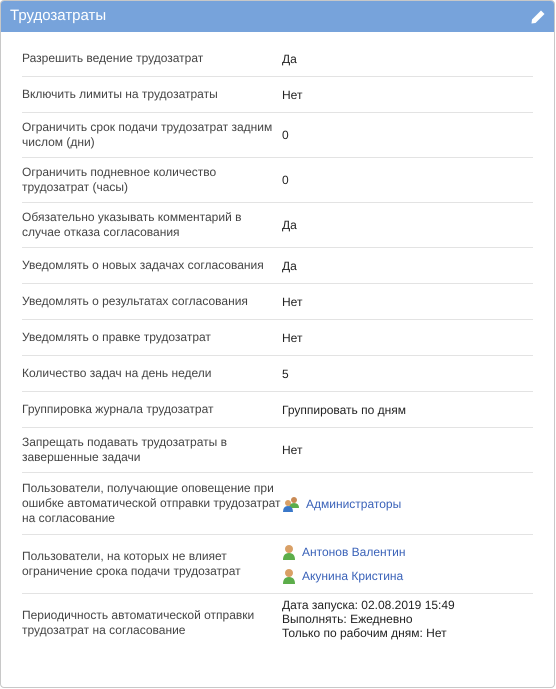 This screenshot has width=556, height=689. I want to click on setting-label: Количество задач на день недели, so click(117, 373).